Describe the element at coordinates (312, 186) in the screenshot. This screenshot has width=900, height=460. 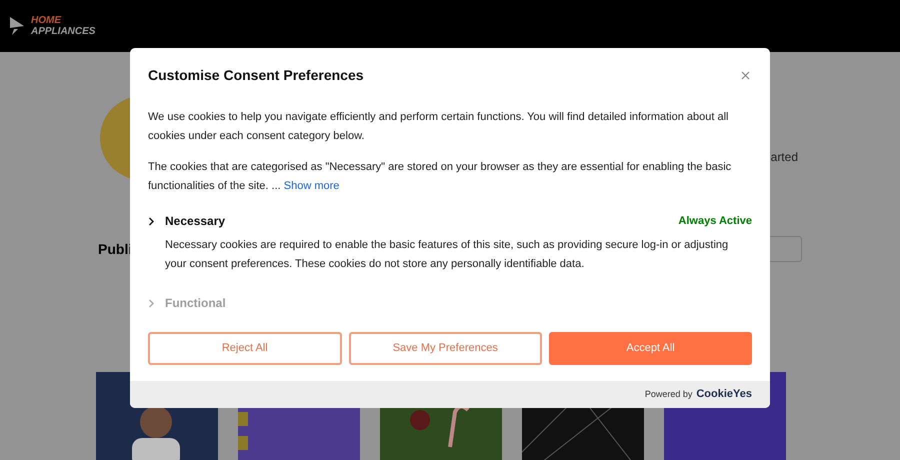
I see `show-more-link: Show more` at that location.